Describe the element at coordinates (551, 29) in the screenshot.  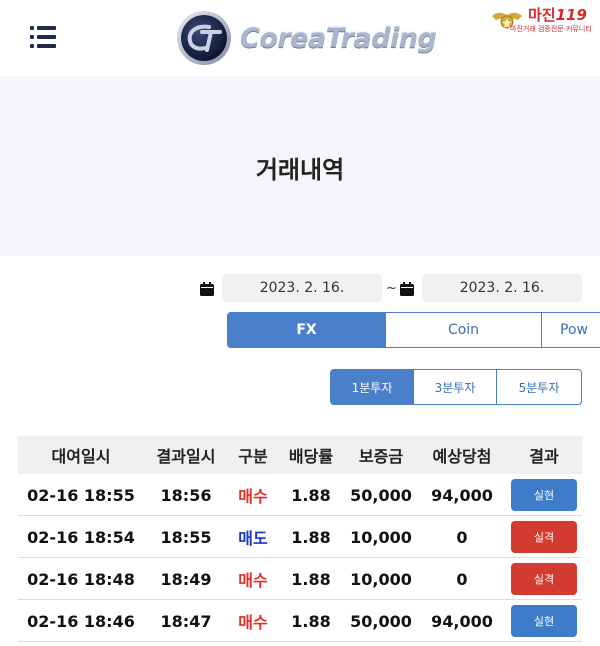
I see `badge-subtitle: 마진거래 검증전문 커뮤니티` at that location.